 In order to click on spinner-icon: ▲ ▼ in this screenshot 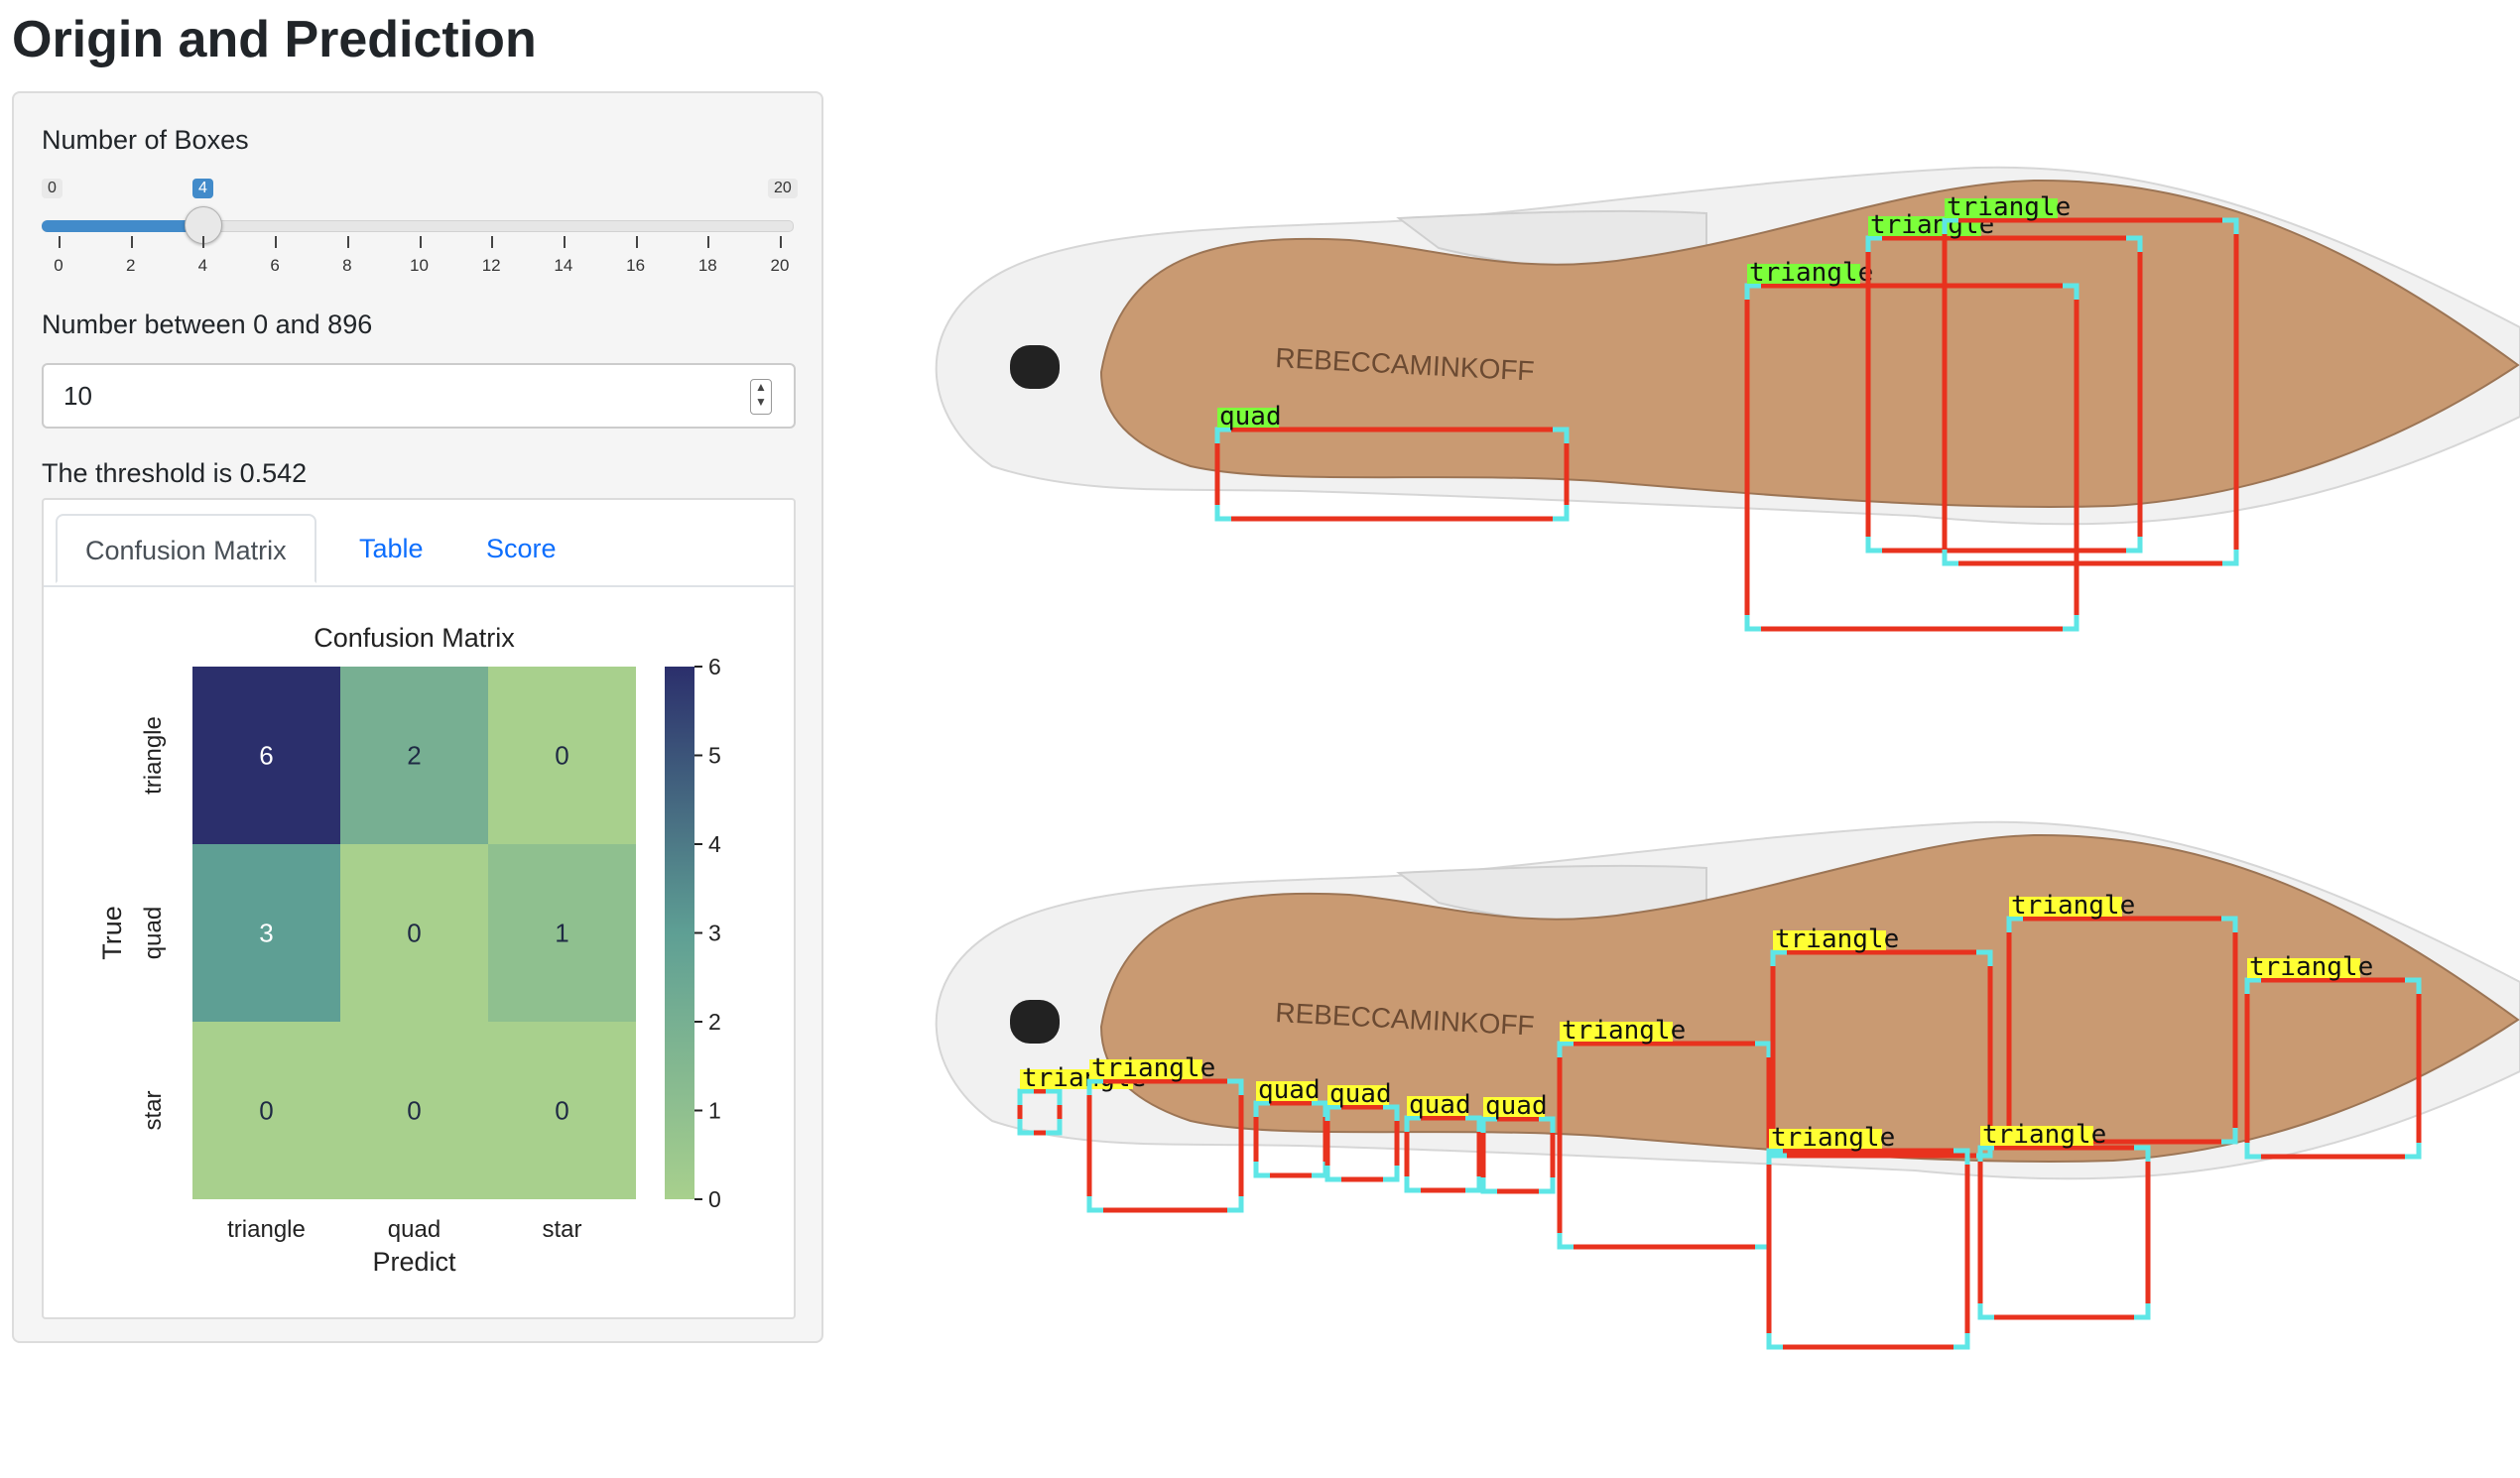, I will do `click(761, 397)`.